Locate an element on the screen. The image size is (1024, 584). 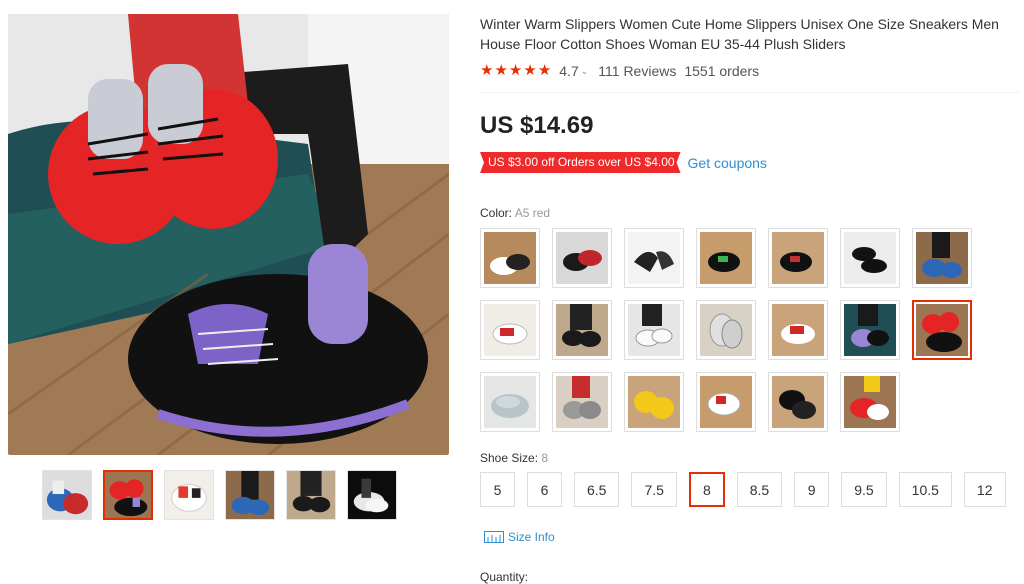
reviews-link: 111 Reviews is located at coordinates (637, 71).